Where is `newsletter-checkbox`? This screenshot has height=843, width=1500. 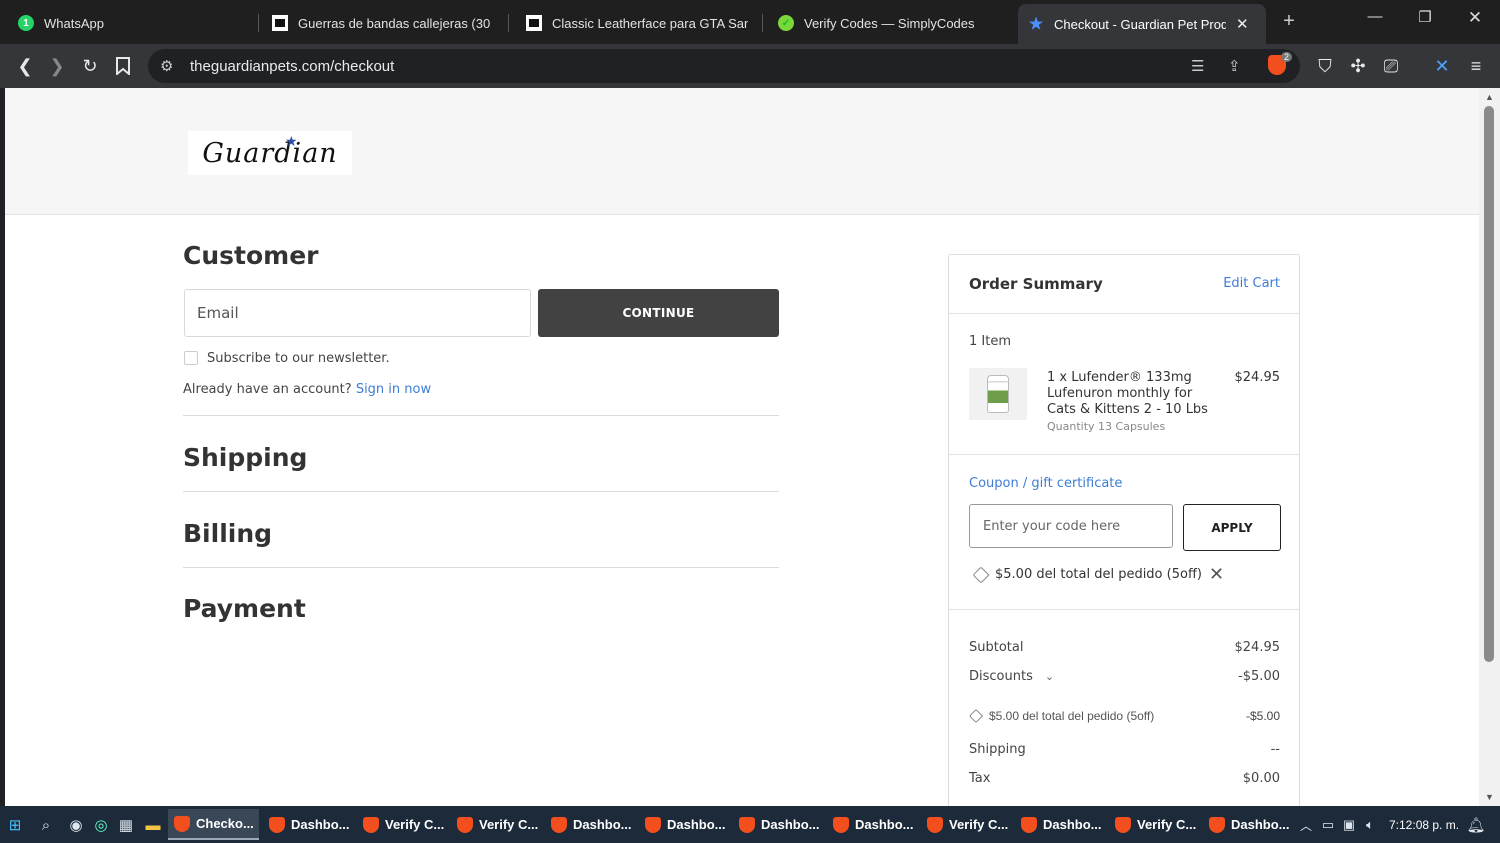 newsletter-checkbox is located at coordinates (191, 358).